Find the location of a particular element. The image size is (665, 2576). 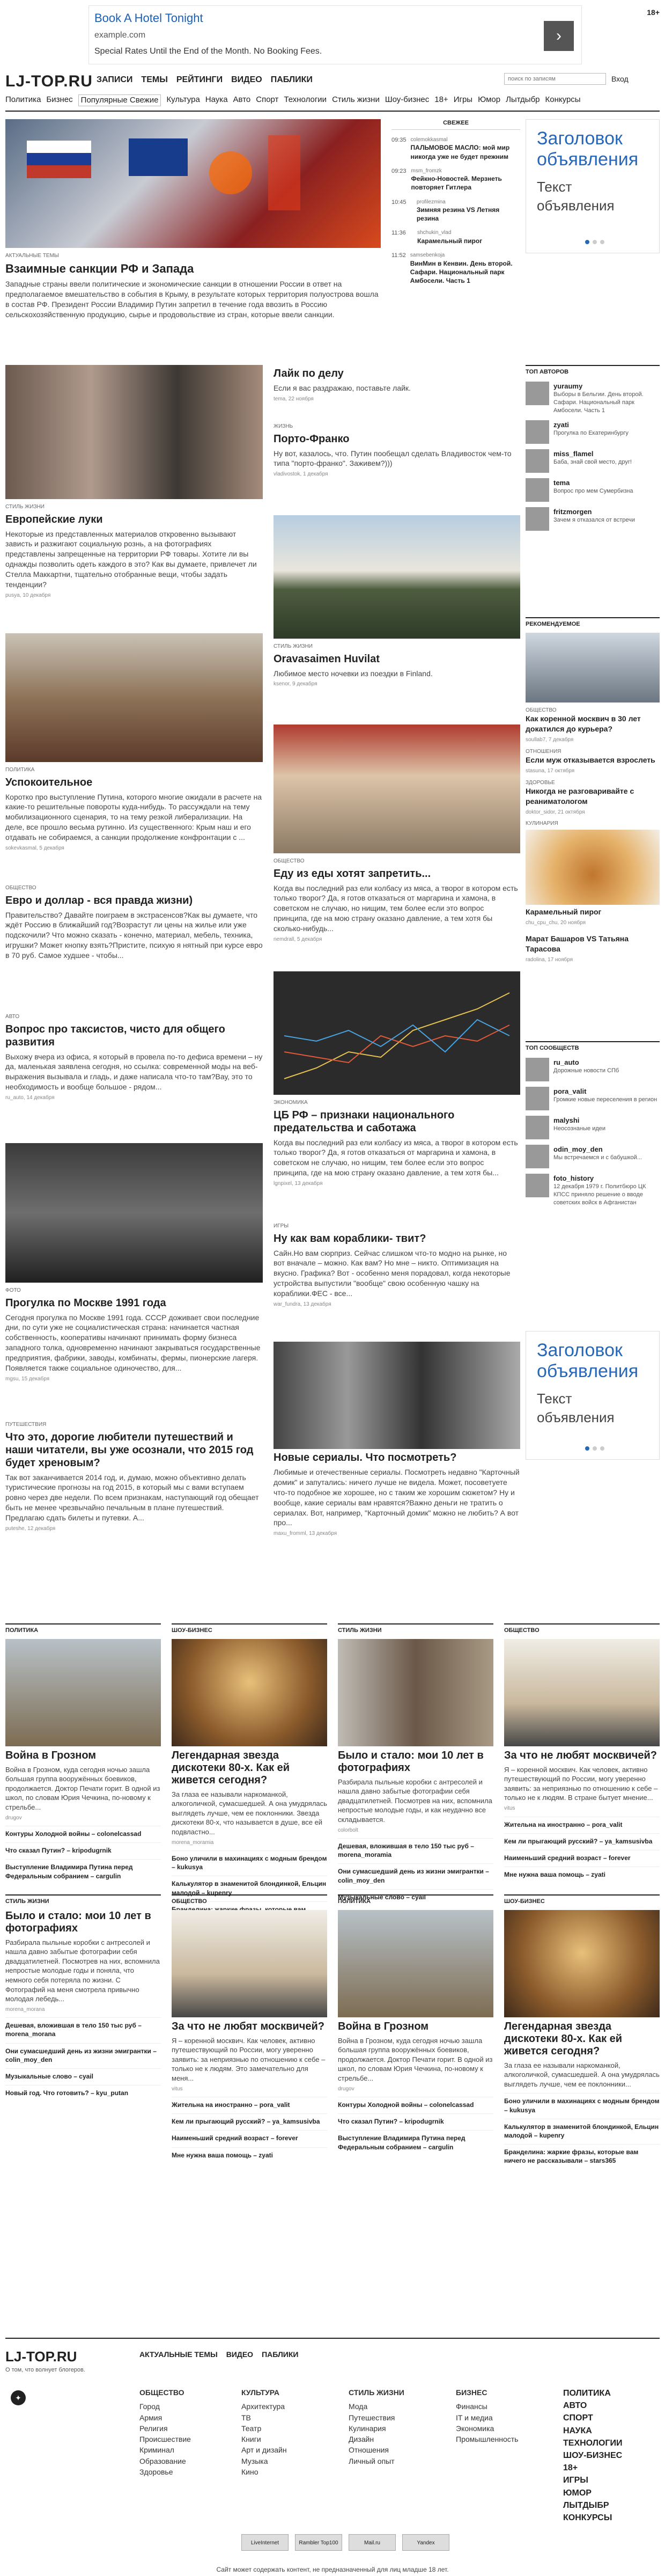

featured-image is located at coordinates (193, 183).